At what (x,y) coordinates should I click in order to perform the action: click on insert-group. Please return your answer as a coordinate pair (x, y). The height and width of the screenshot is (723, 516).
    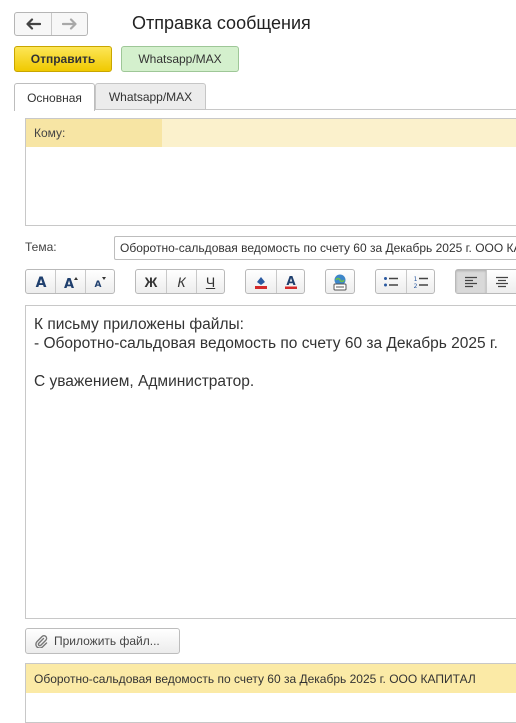
    Looking at the image, I should click on (340, 281).